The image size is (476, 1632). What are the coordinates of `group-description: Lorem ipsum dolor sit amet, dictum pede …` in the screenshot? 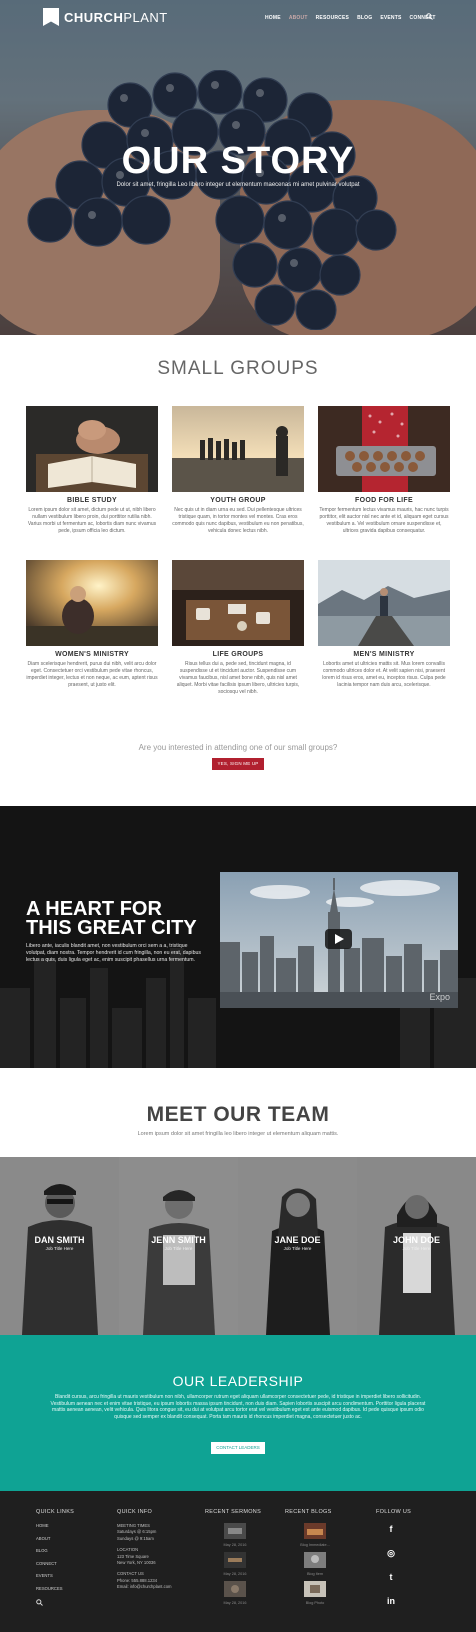 It's located at (92, 520).